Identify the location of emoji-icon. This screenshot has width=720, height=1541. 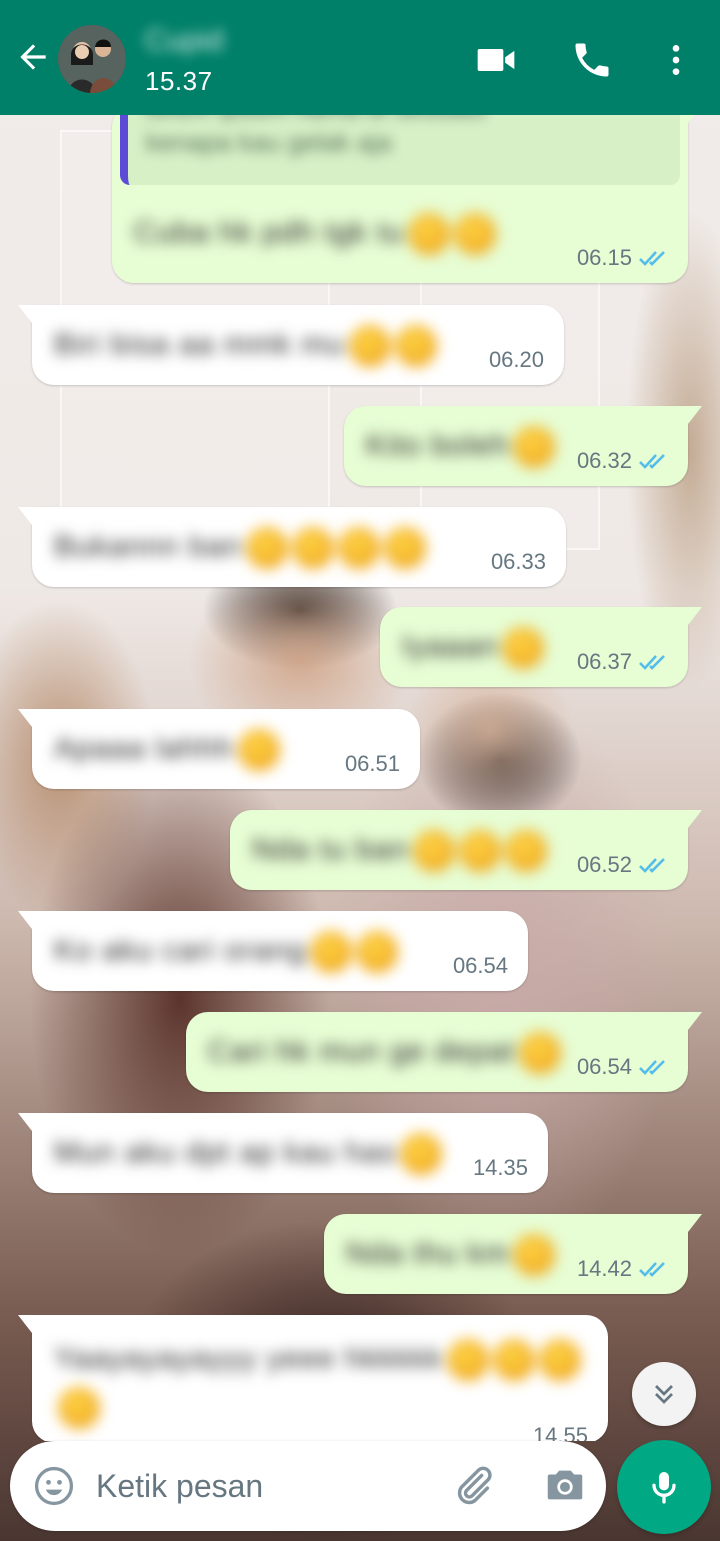
(54, 1486).